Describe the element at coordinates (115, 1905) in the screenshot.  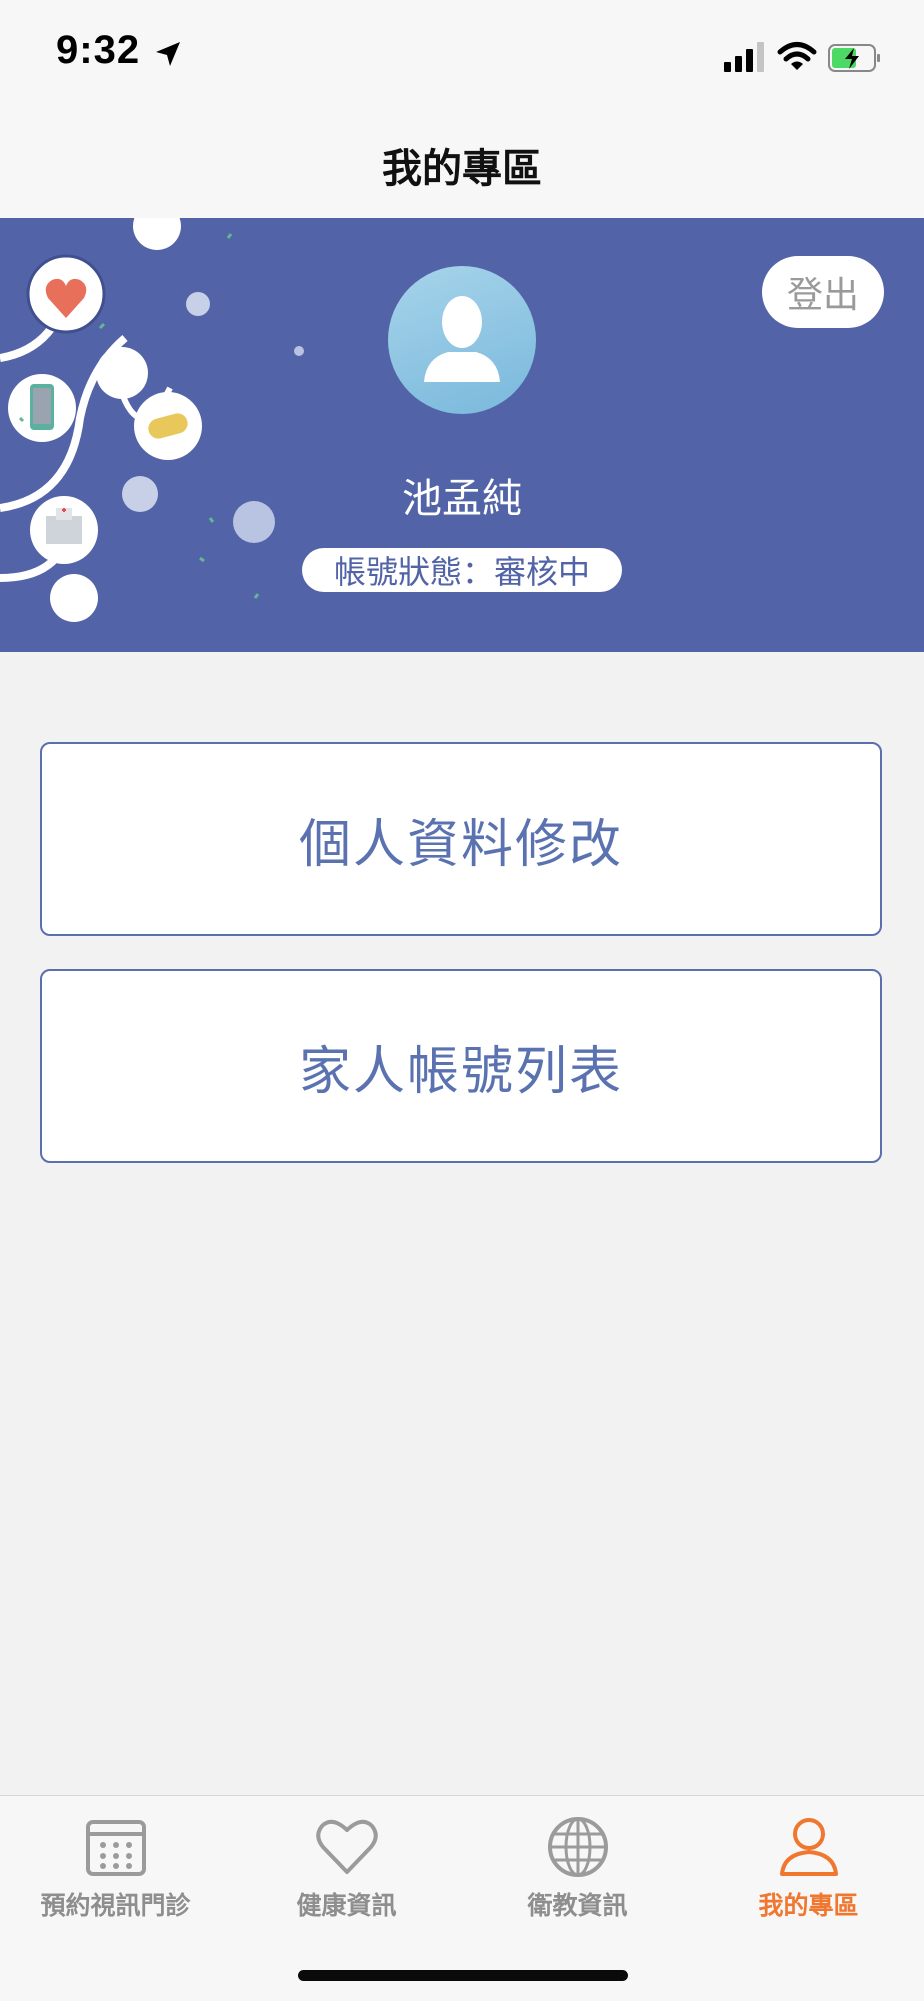
I see `tab-label: 預約視訊門診` at that location.